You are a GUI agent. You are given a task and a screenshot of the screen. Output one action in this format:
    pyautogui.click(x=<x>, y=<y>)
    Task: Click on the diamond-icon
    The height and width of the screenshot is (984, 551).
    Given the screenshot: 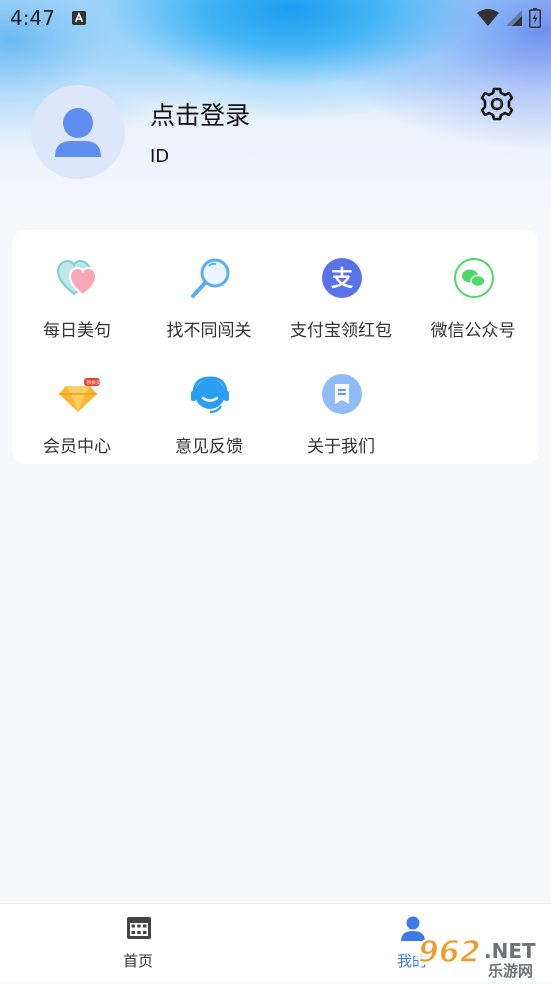 What is the action you would take?
    pyautogui.click(x=79, y=395)
    